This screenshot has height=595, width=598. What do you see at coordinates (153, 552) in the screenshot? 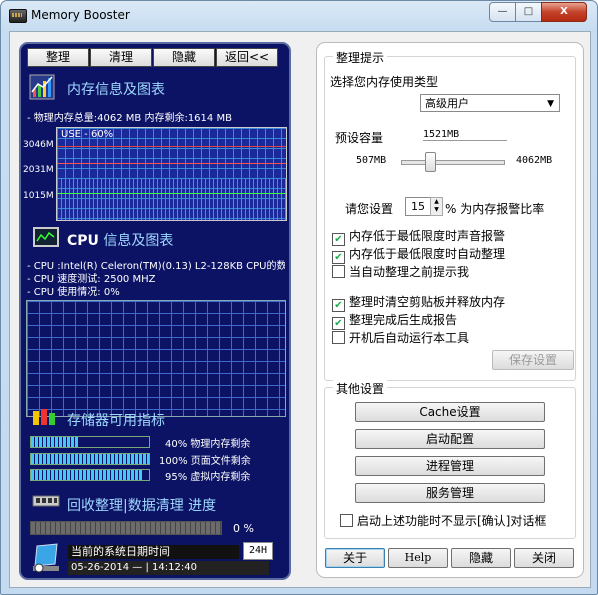
I see `date-time-label: 当前的系统日期时间` at bounding box center [153, 552].